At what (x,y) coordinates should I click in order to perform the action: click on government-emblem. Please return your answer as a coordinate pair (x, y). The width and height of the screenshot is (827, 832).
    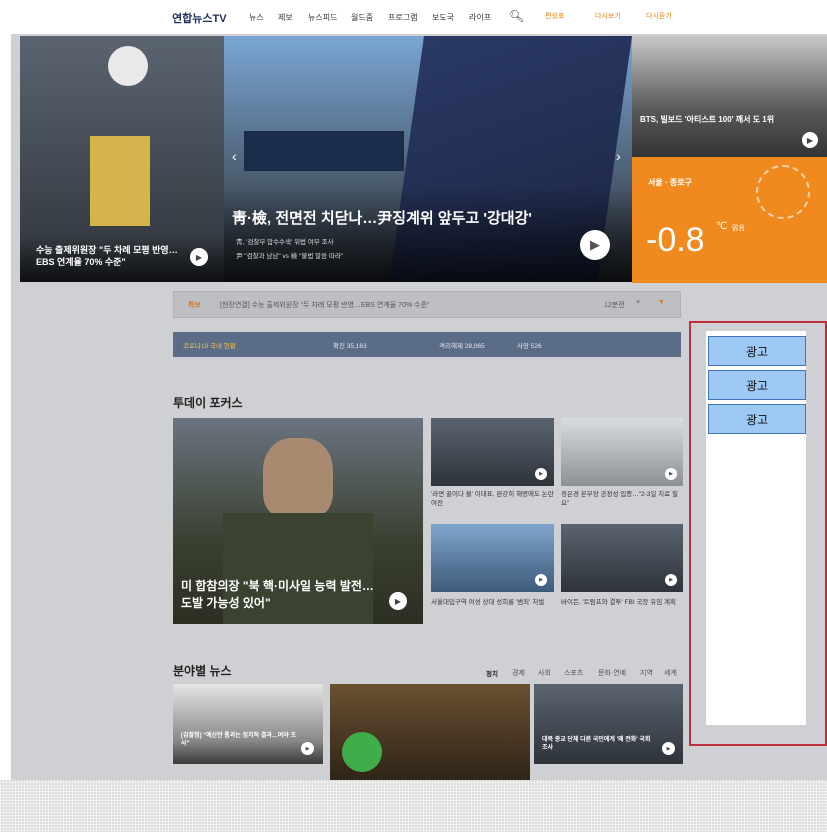
    Looking at the image, I should click on (128, 66).